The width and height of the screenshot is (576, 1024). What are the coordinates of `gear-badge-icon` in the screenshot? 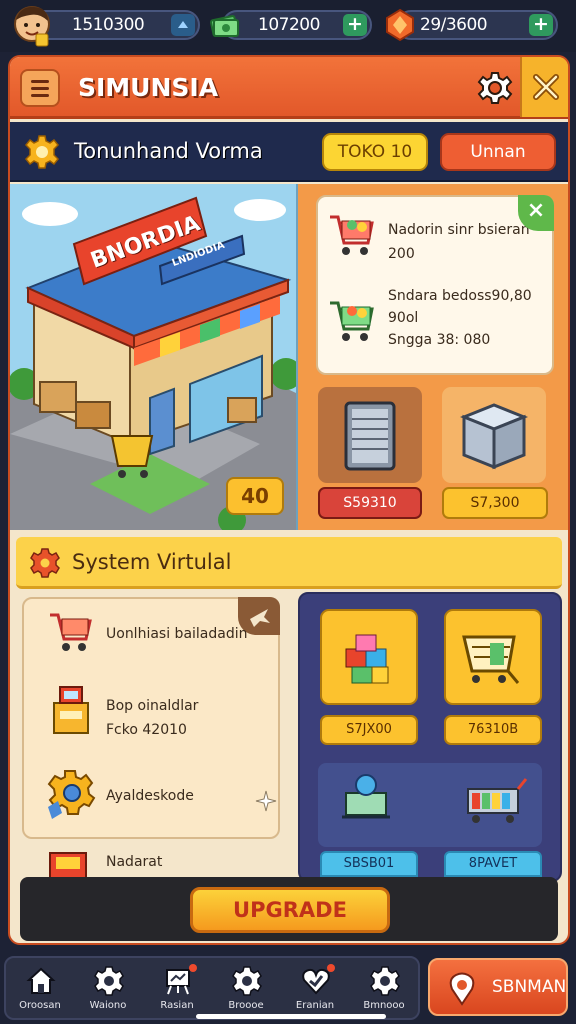 It's located at (71, 794).